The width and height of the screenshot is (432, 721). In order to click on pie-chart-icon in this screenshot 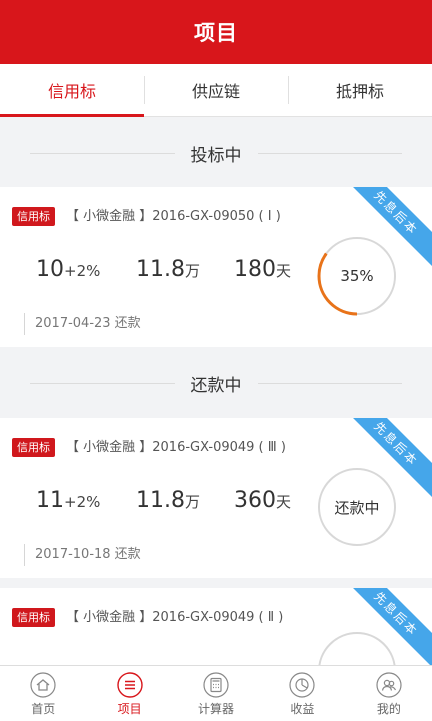, I will do `click(302, 685)`.